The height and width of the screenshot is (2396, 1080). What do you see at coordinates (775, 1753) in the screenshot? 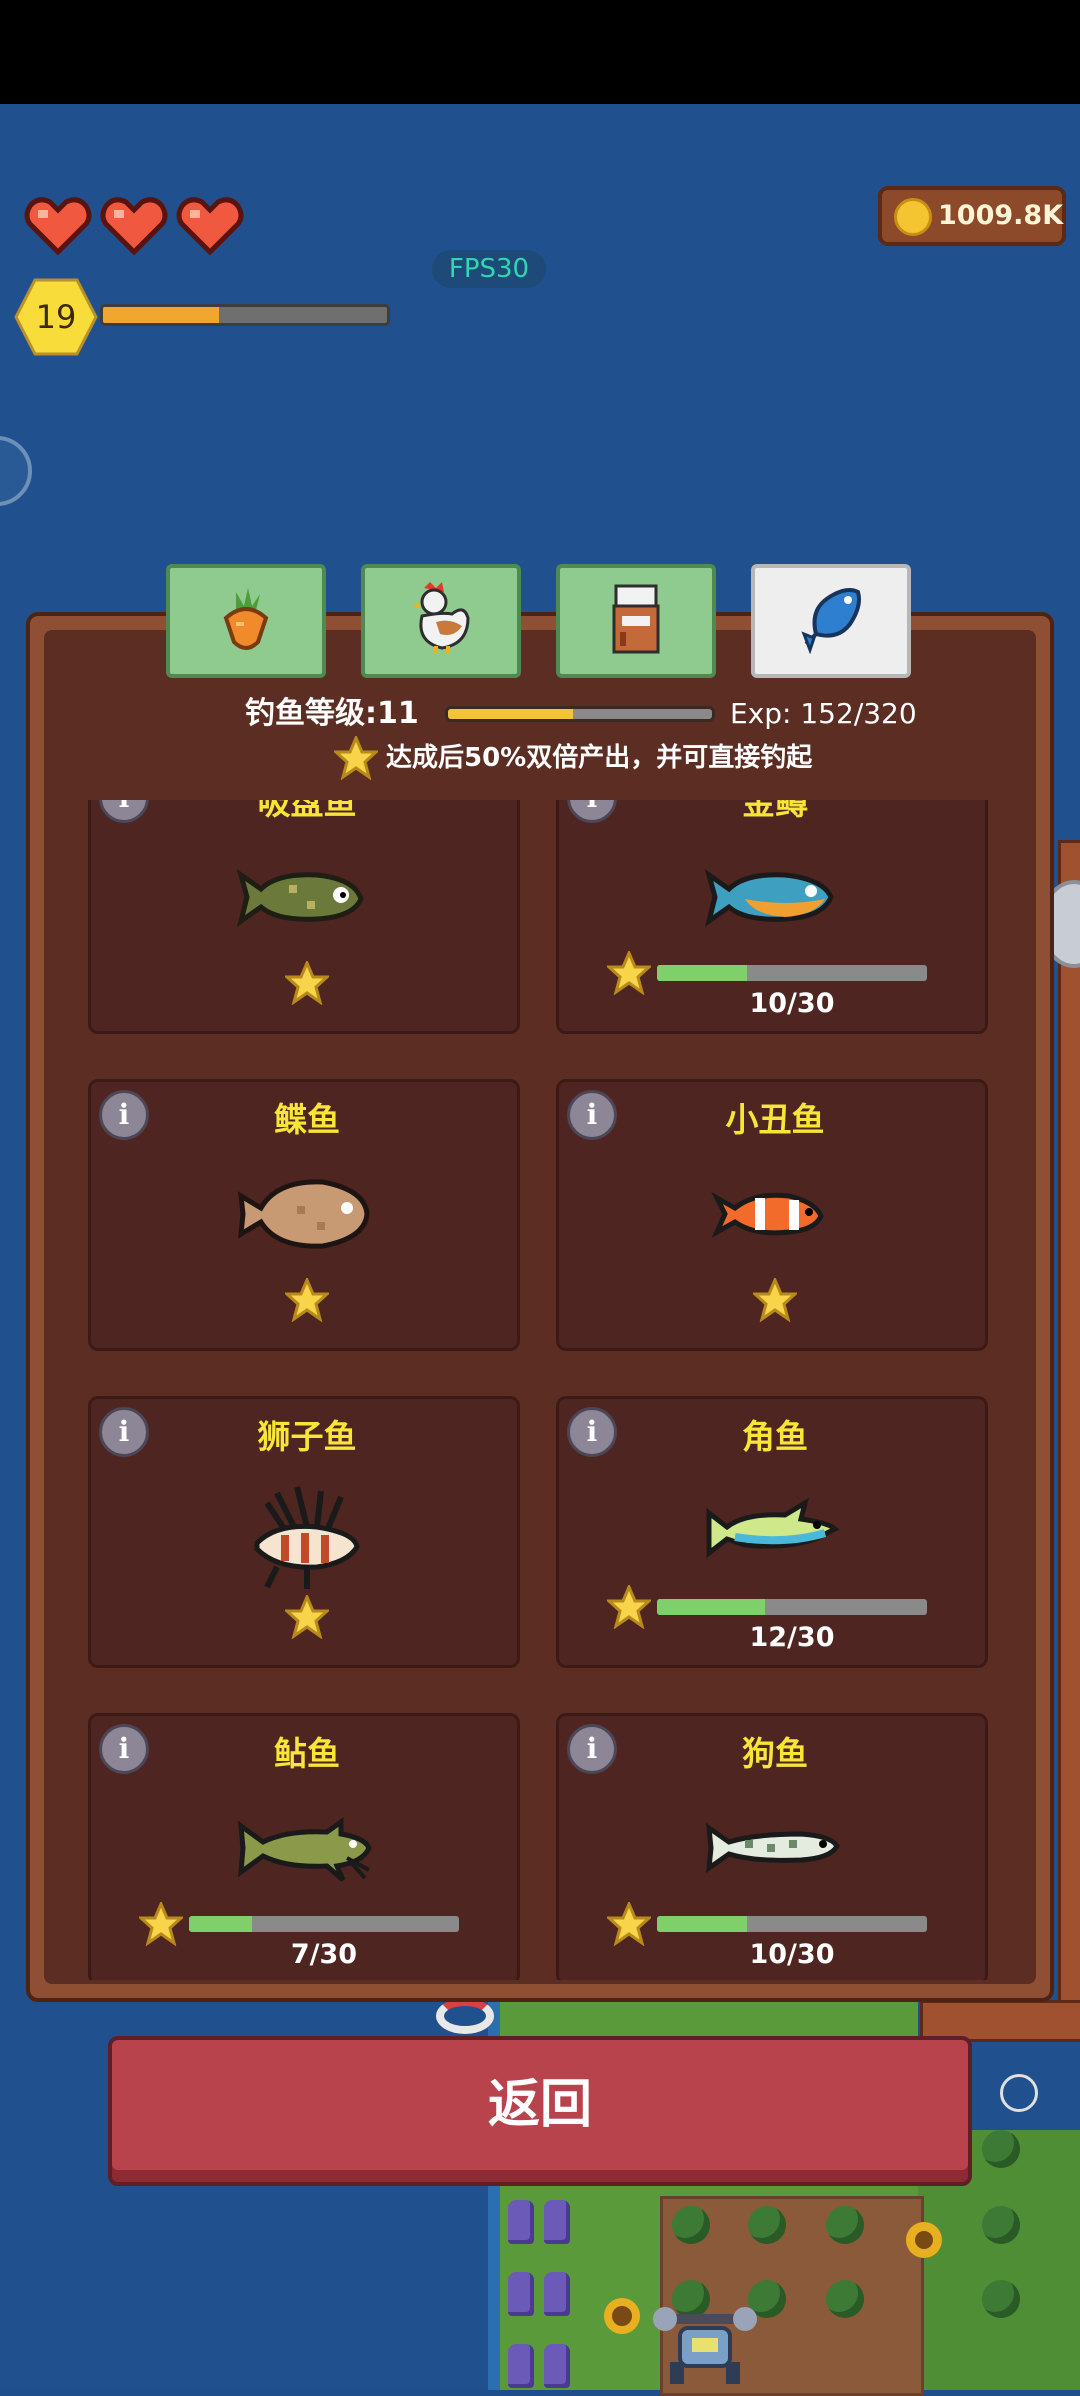
I see `fish-name: 狗鱼` at bounding box center [775, 1753].